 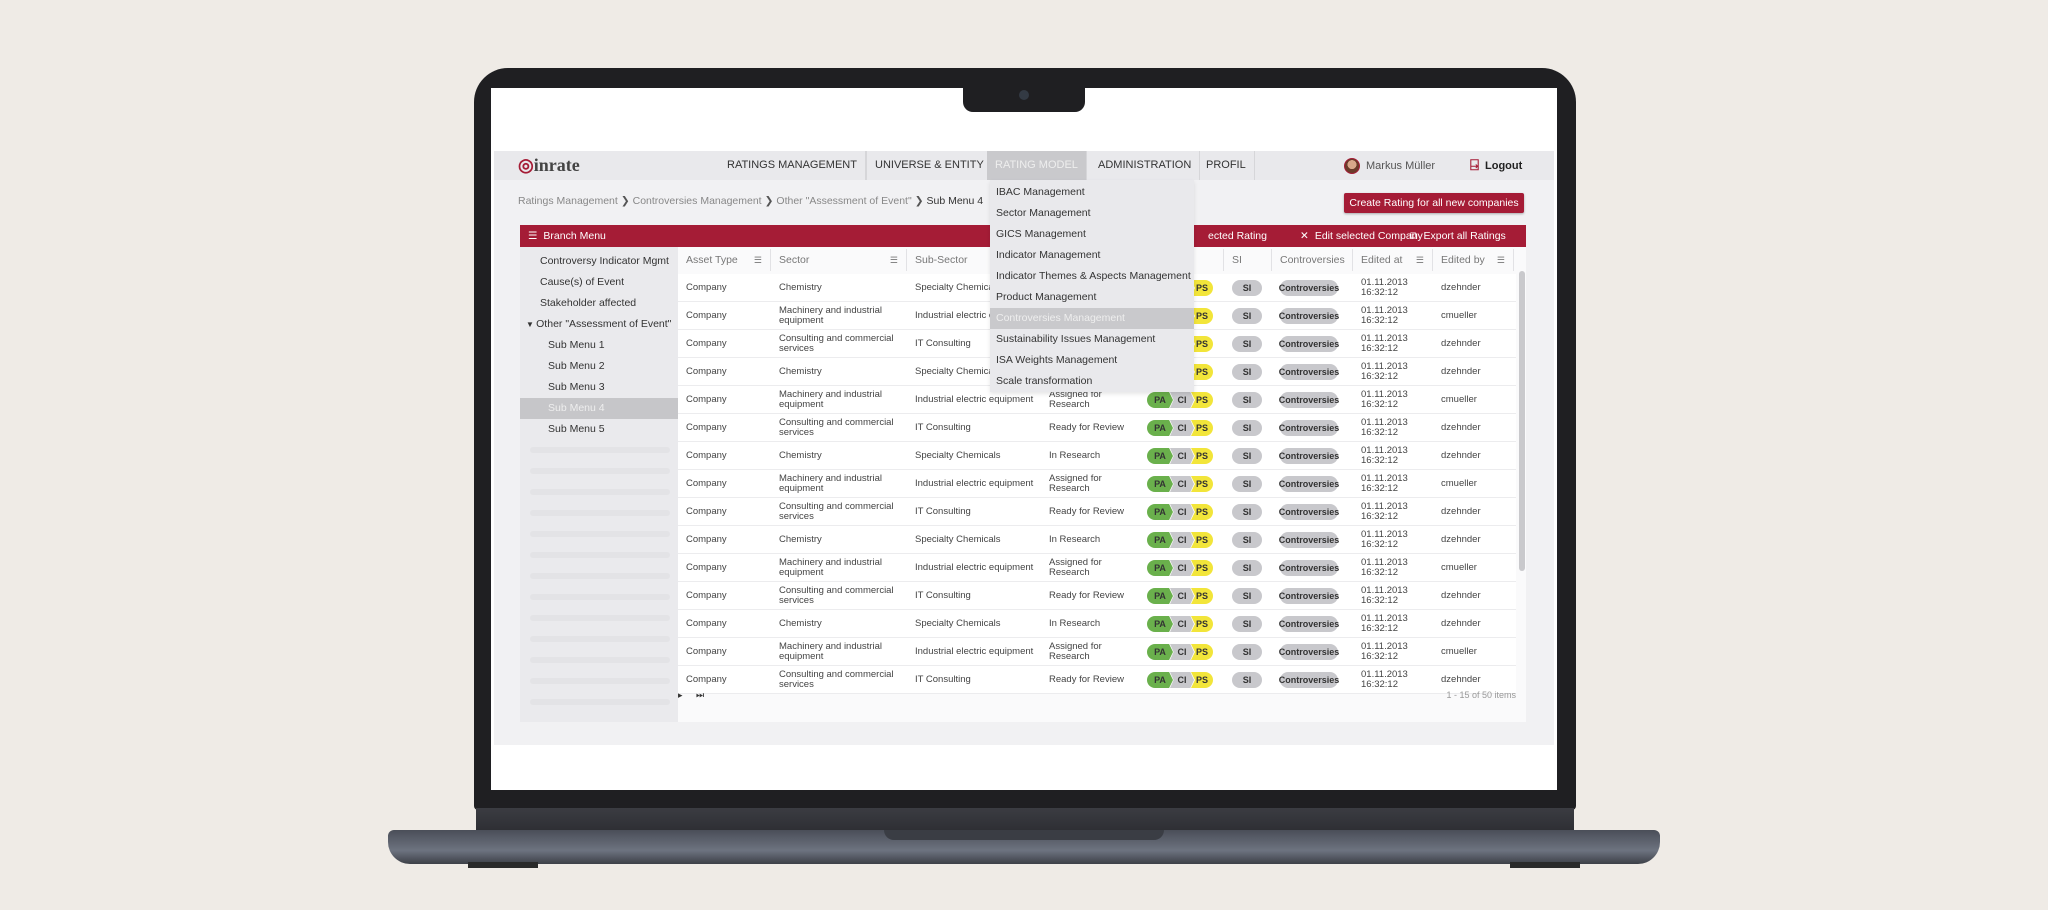 What do you see at coordinates (1522, 421) in the screenshot?
I see `scrollbar` at bounding box center [1522, 421].